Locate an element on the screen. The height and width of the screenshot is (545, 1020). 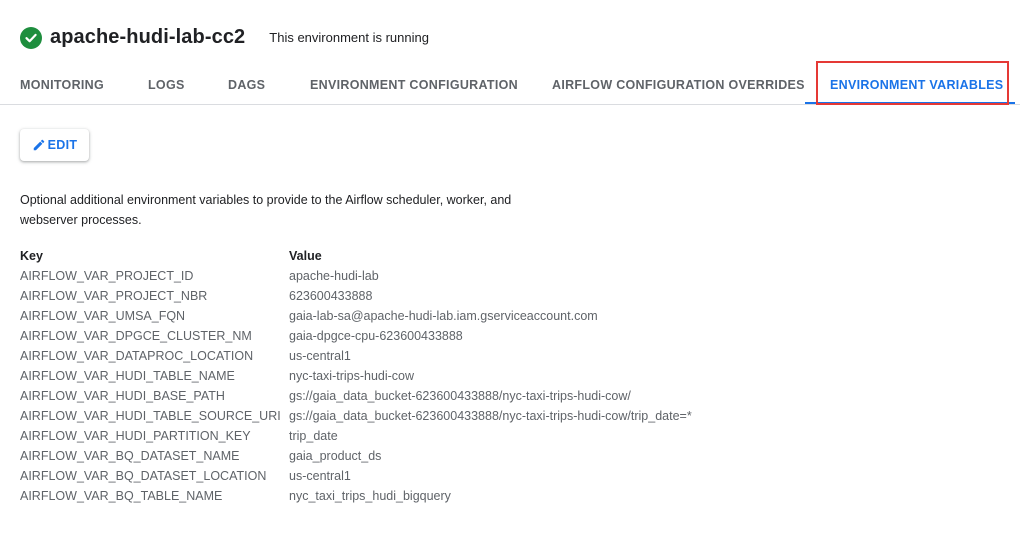
variable-key: AIRFLOW_VAR_BQ_TABLE_NAME is located at coordinates (121, 496).